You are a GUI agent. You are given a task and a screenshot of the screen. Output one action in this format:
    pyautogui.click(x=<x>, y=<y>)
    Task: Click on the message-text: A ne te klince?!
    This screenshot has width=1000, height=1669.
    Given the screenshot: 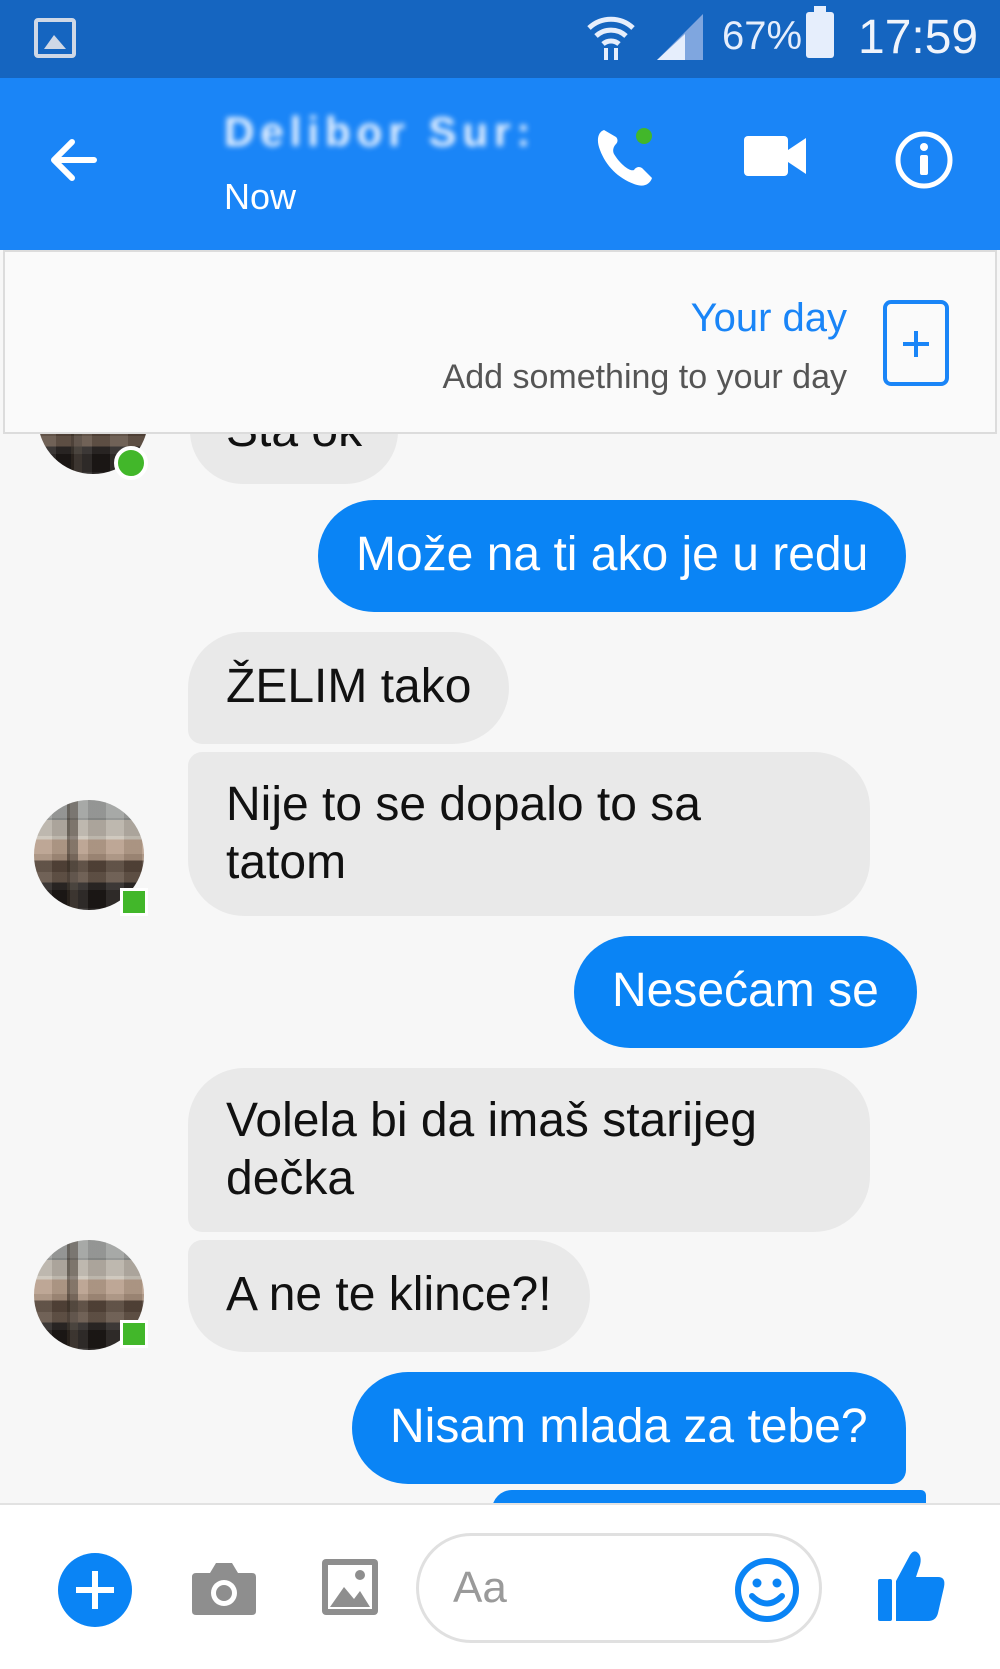 What is the action you would take?
    pyautogui.click(x=389, y=1294)
    